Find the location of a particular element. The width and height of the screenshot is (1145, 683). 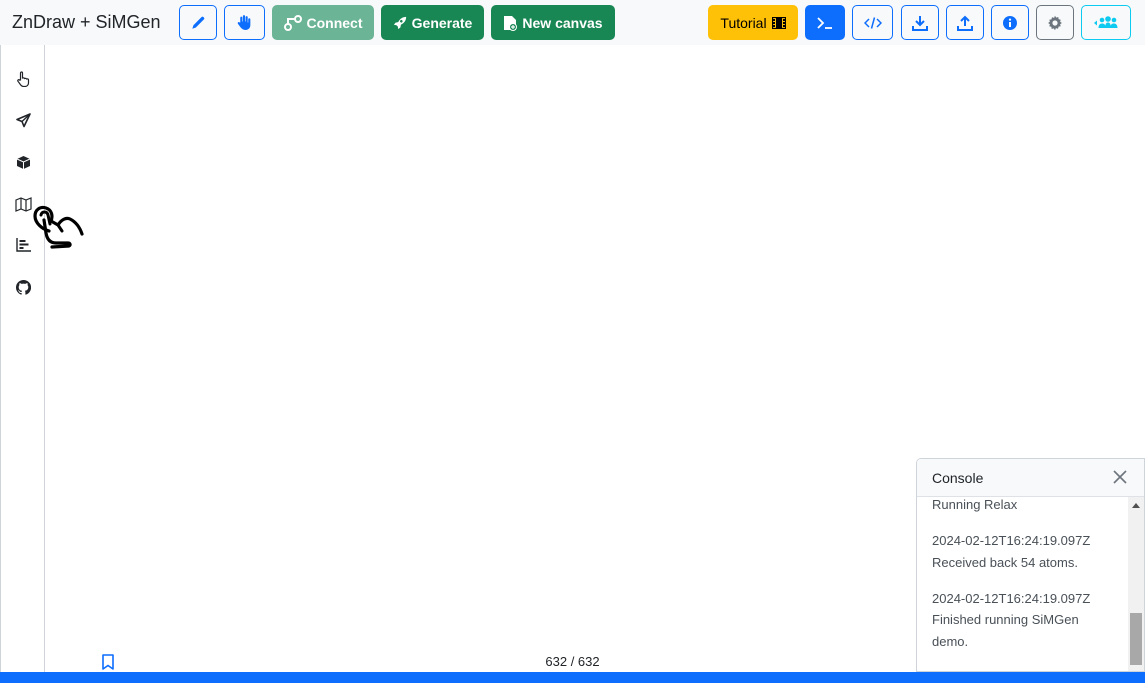

settings-button is located at coordinates (1055, 22).